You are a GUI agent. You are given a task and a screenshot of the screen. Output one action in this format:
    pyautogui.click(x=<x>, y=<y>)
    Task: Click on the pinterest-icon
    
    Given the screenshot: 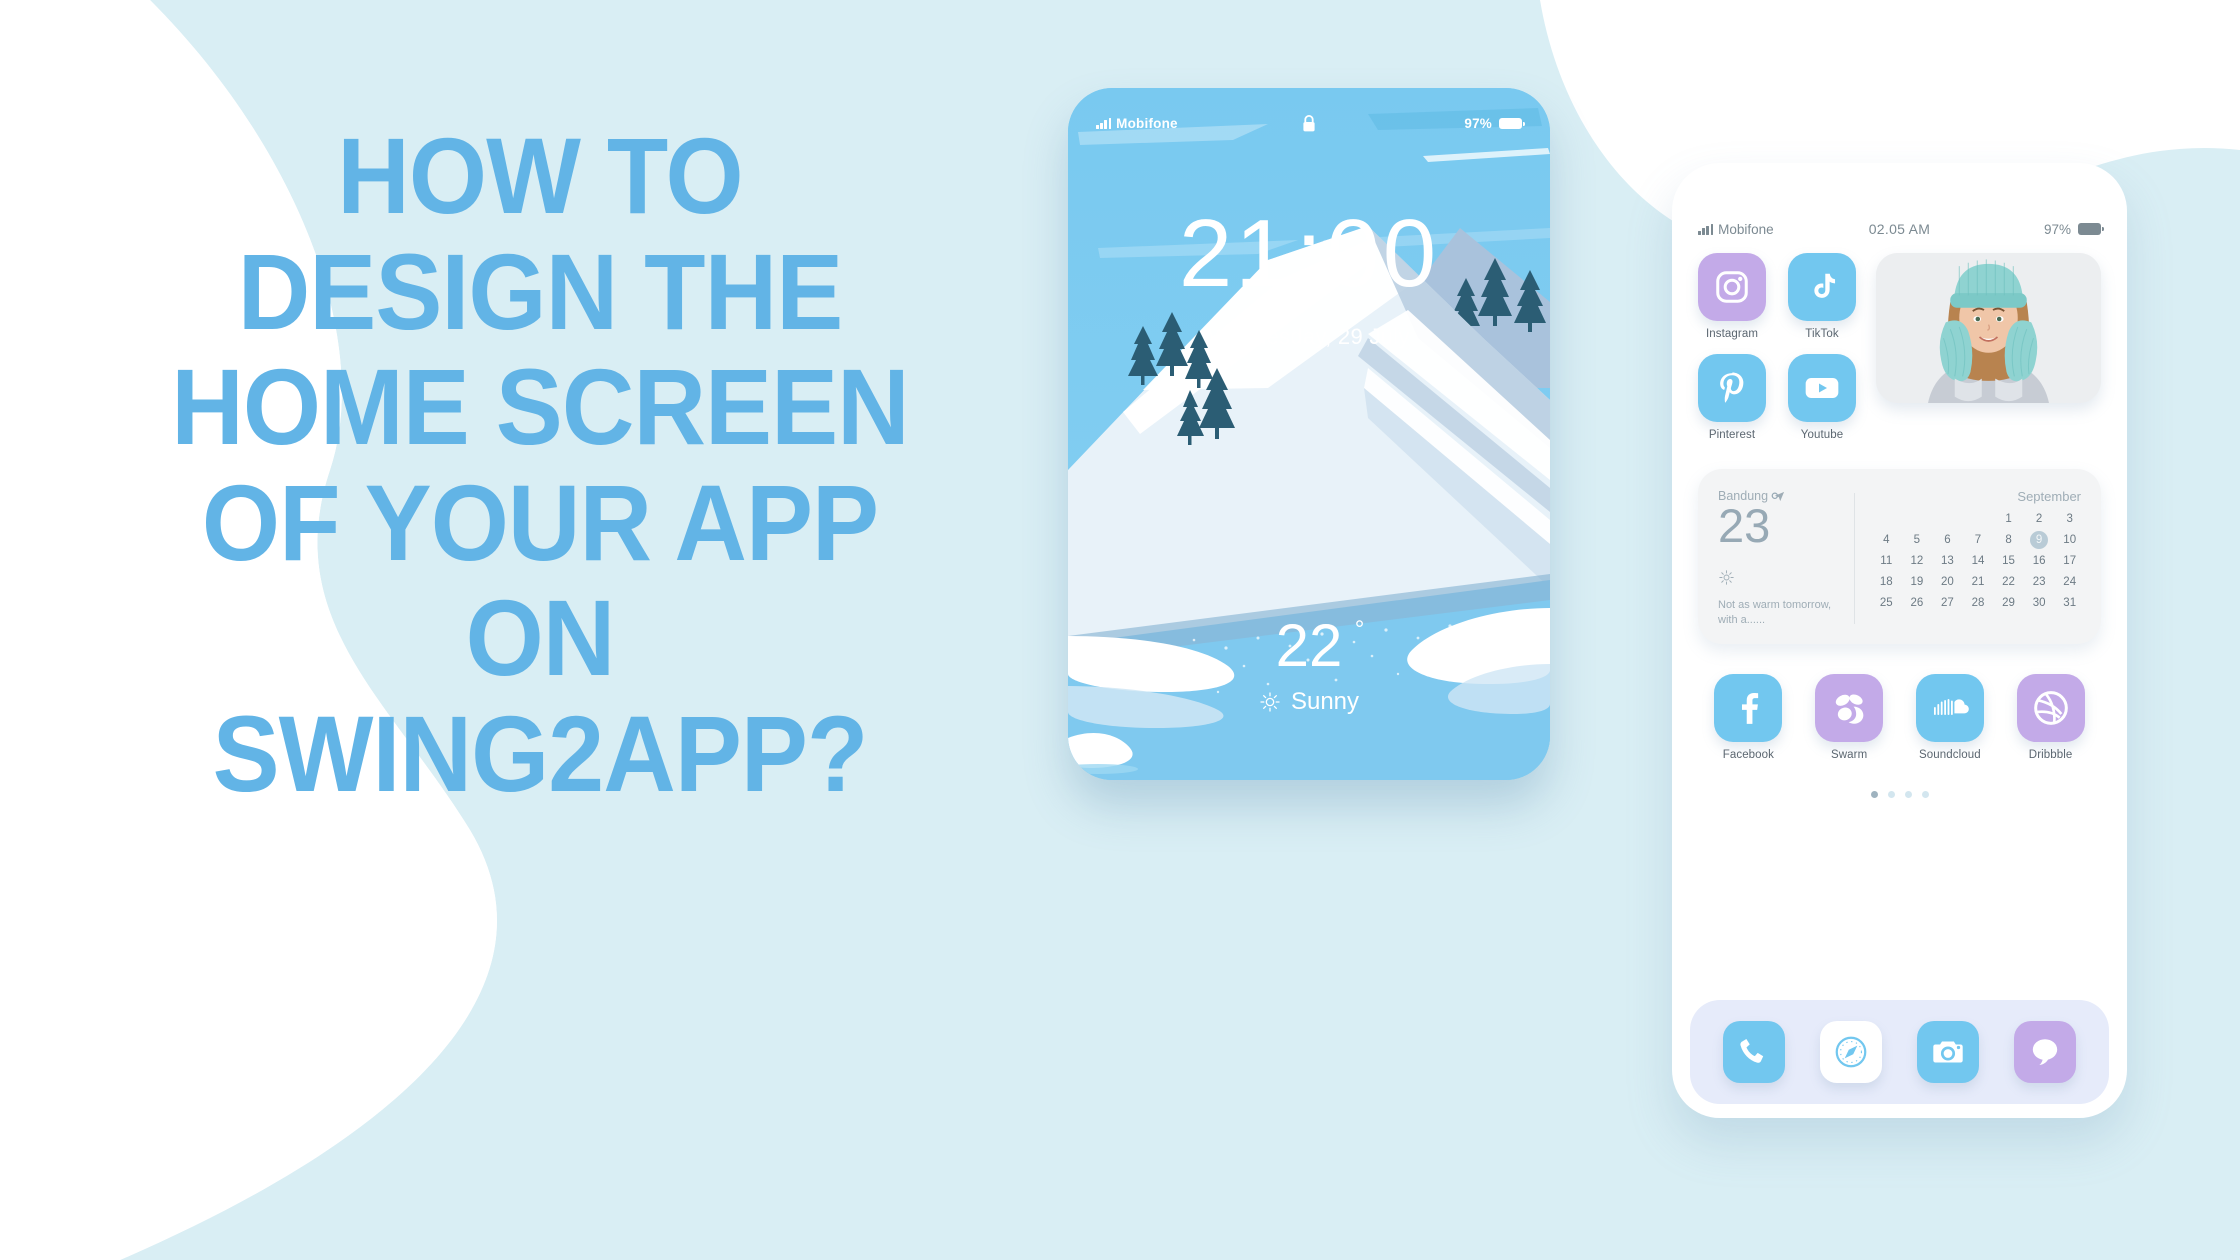 What is the action you would take?
    pyautogui.click(x=1732, y=388)
    